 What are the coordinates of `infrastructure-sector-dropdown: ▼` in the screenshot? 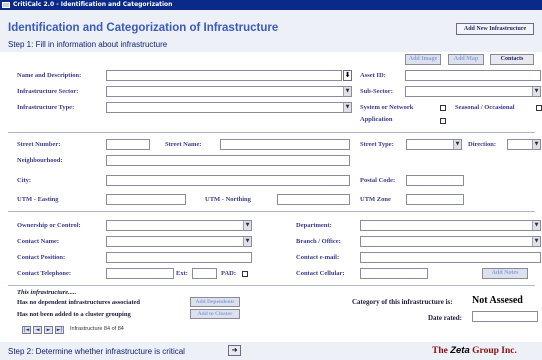 It's located at (229, 91).